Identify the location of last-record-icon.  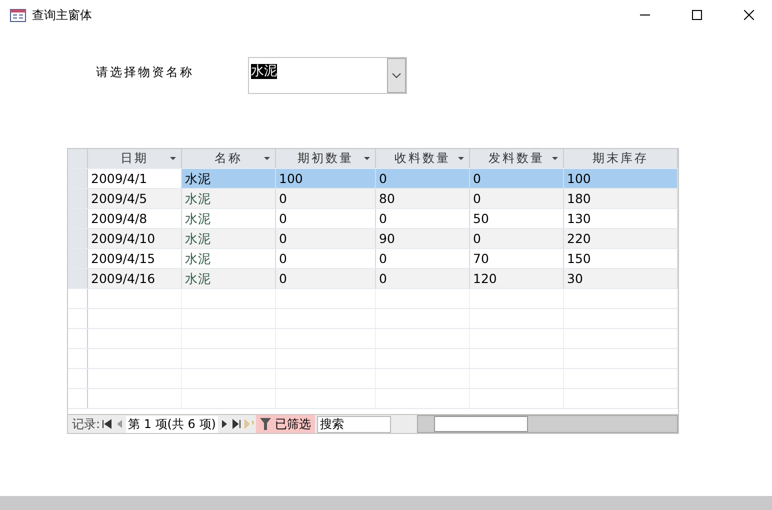
(237, 424).